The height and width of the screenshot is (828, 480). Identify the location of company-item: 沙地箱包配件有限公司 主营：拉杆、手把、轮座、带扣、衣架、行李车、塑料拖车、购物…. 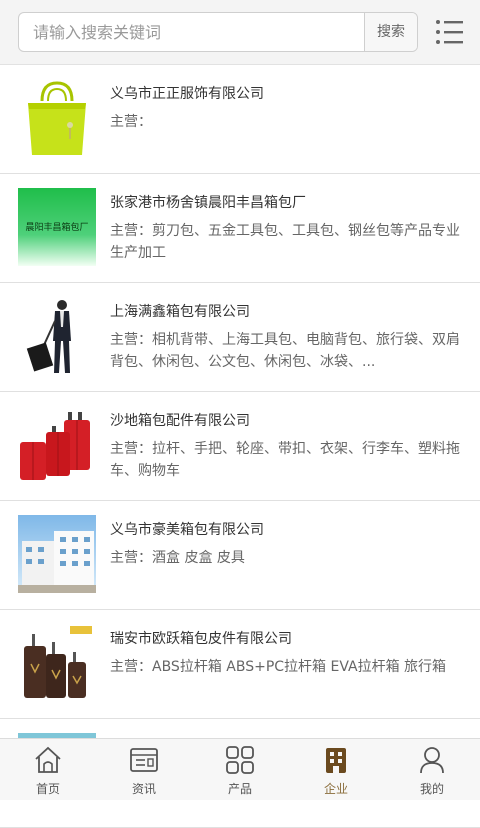
(240, 446).